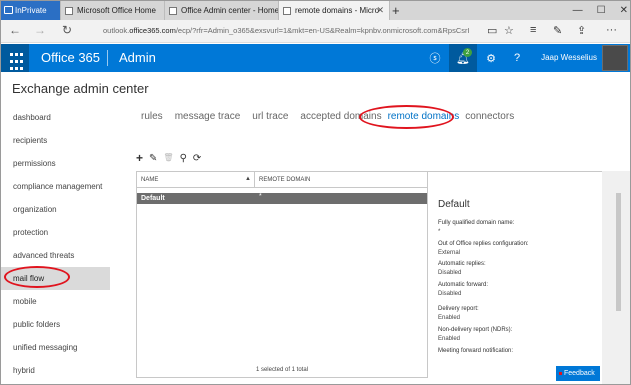  What do you see at coordinates (618, 252) in the screenshot?
I see `scrollbar-thumb` at bounding box center [618, 252].